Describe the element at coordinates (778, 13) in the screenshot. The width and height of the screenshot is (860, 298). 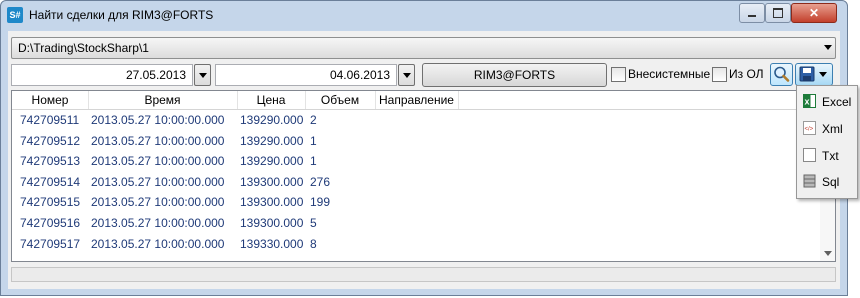
I see `maximize-button` at that location.